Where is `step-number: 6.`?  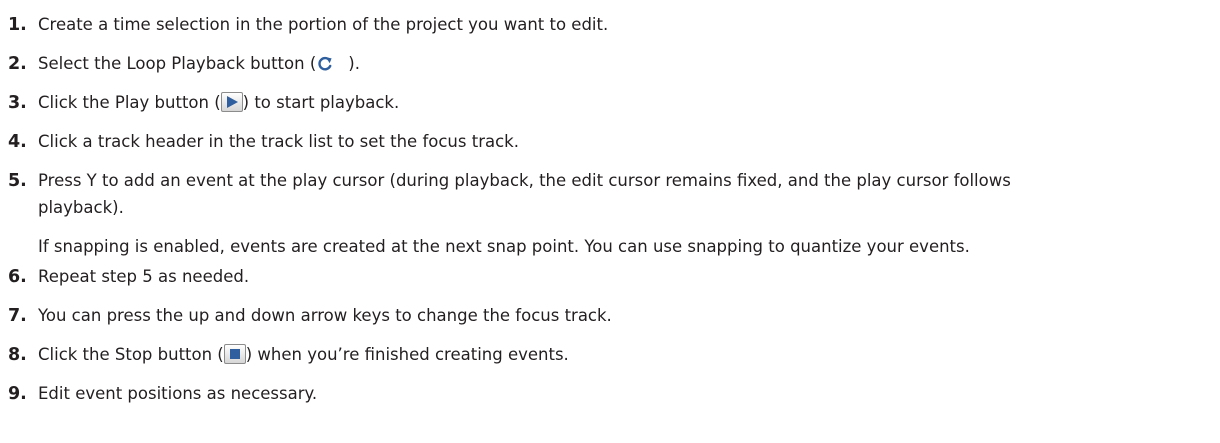
step-number: 6. is located at coordinates (17, 277).